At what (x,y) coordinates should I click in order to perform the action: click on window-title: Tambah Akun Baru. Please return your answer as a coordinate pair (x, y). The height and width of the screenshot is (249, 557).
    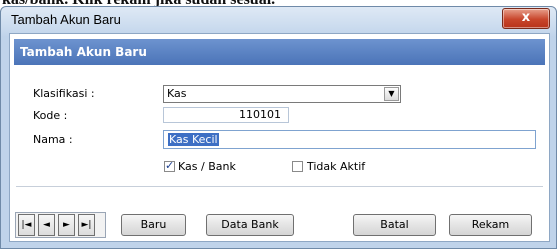
    Looking at the image, I should click on (66, 19).